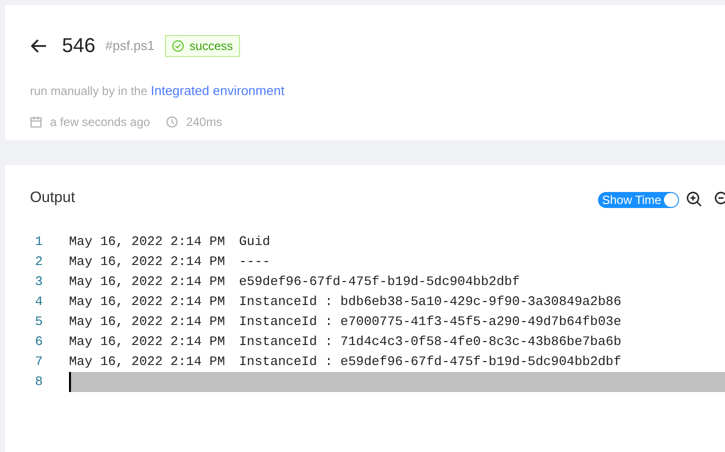 This screenshot has width=725, height=452. What do you see at coordinates (39, 281) in the screenshot?
I see `line-number: 3` at bounding box center [39, 281].